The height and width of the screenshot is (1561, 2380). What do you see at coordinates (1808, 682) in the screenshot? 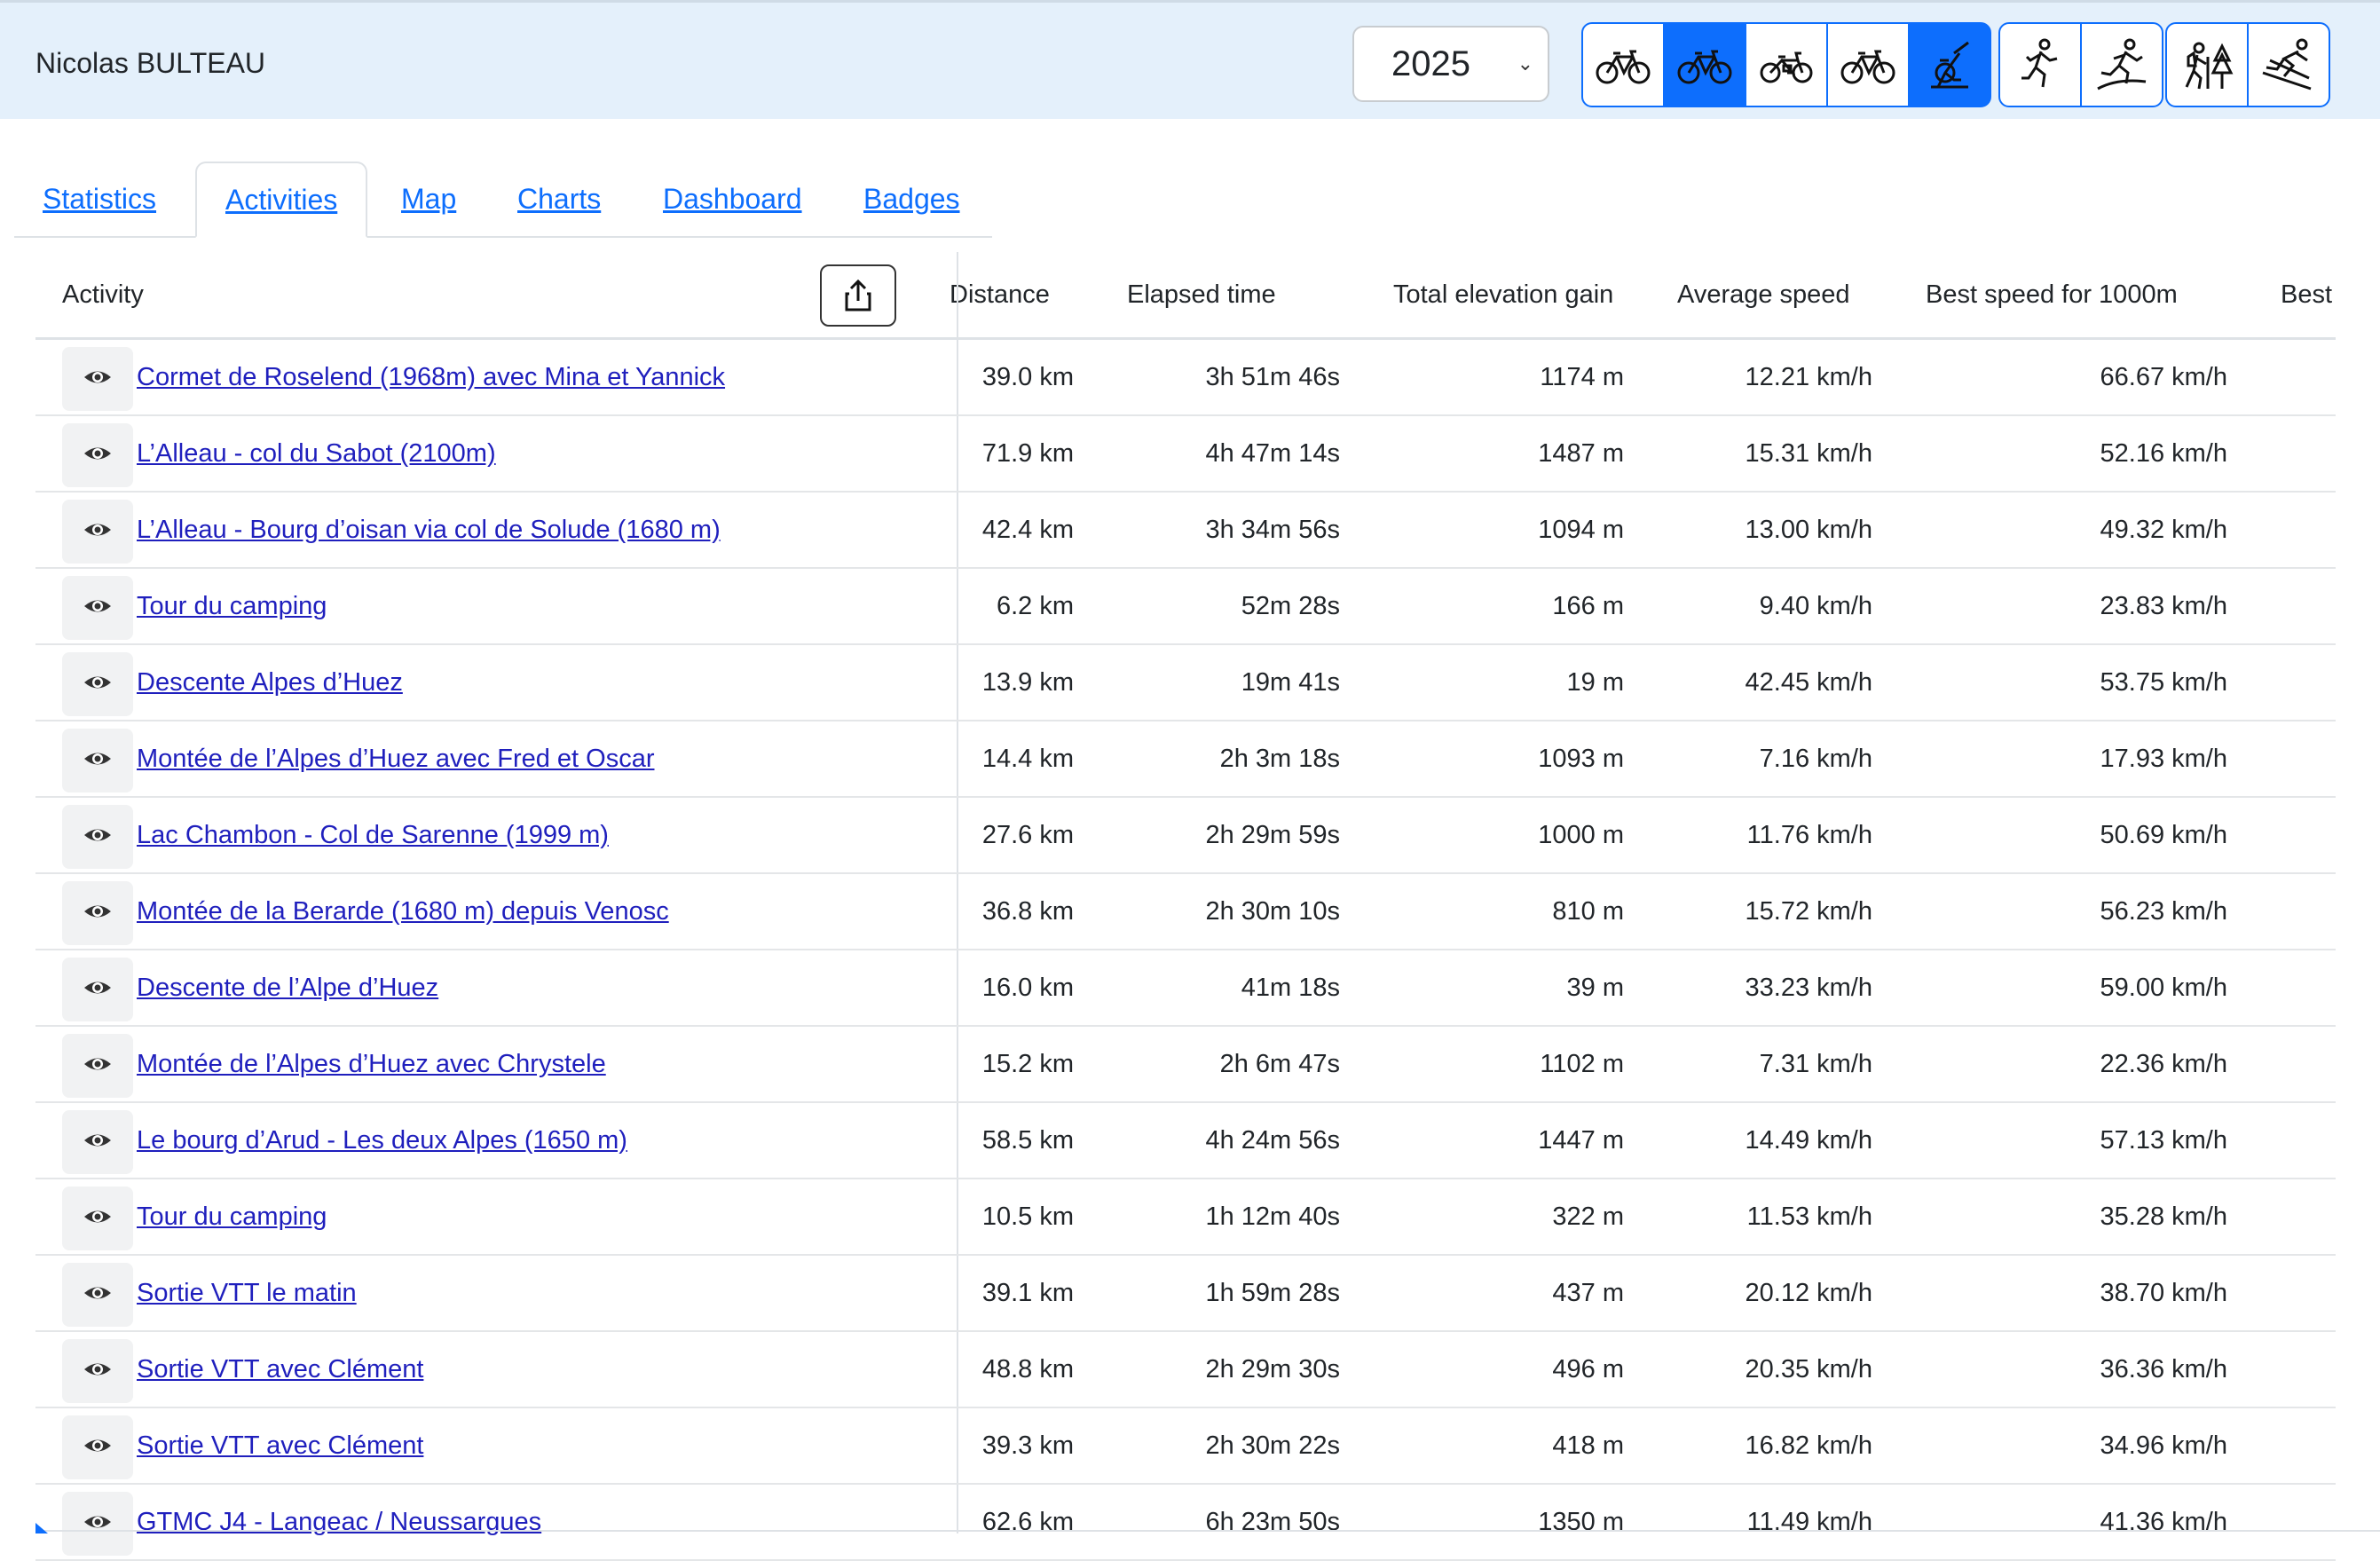
I see `average-speed-cell: 42.45 km/h` at bounding box center [1808, 682].